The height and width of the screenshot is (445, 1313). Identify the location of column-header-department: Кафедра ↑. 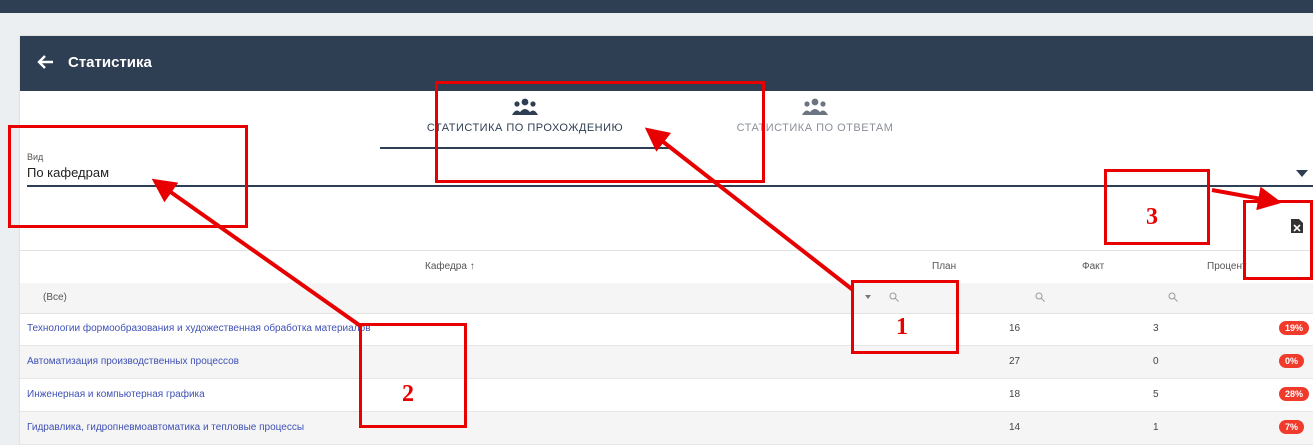
(450, 266).